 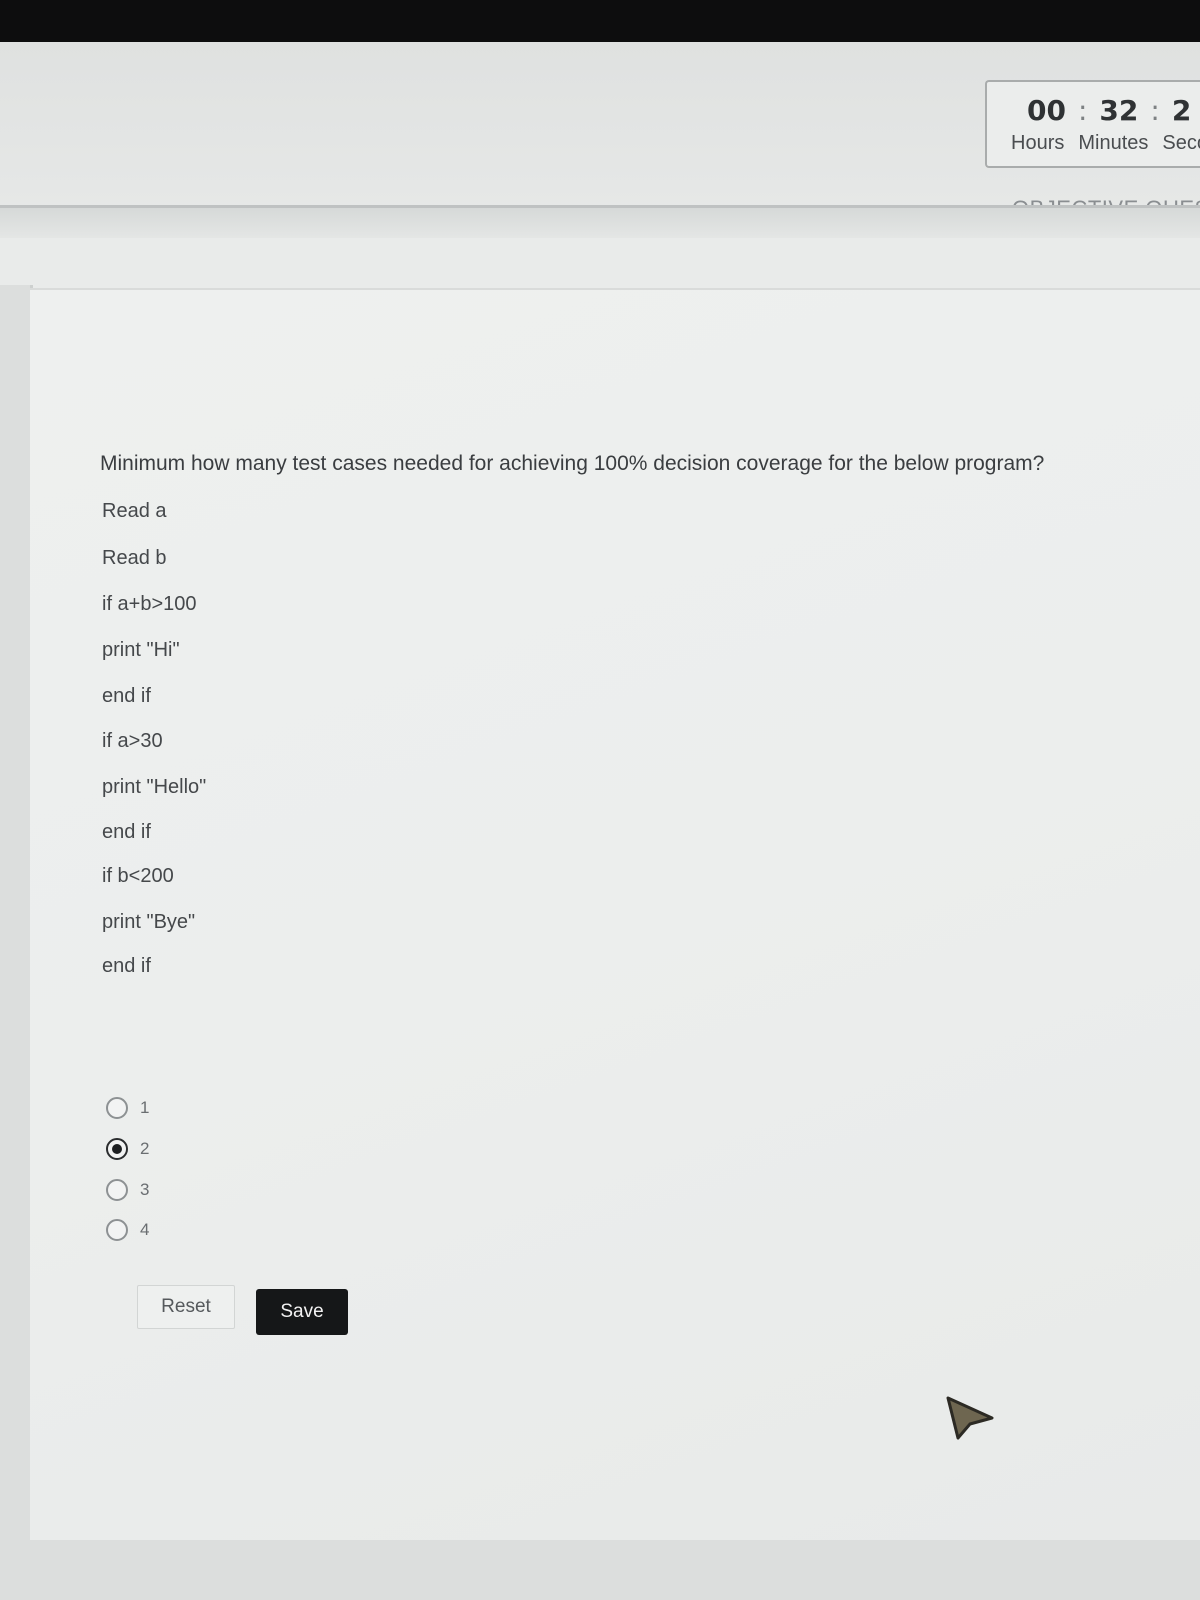 I want to click on answer-option-3: 3, so click(x=127, y=1190).